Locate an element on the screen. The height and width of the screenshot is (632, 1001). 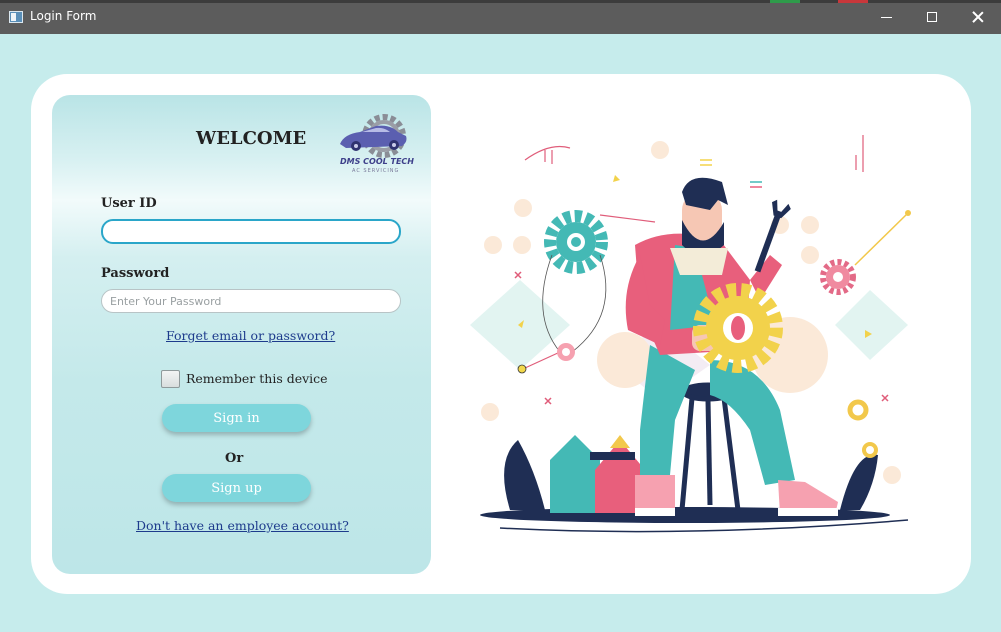
maximize-button is located at coordinates (932, 17).